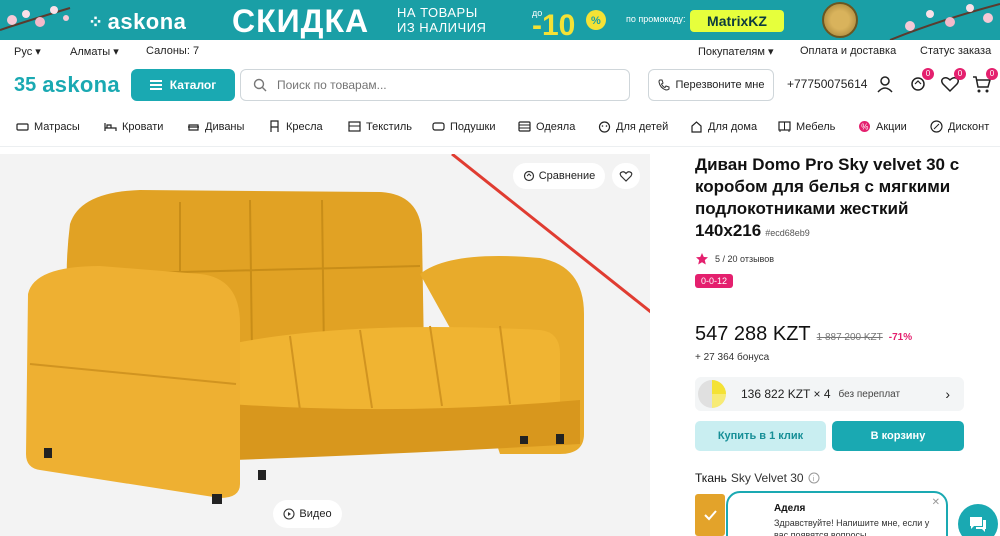  I want to click on search-box, so click(435, 85).